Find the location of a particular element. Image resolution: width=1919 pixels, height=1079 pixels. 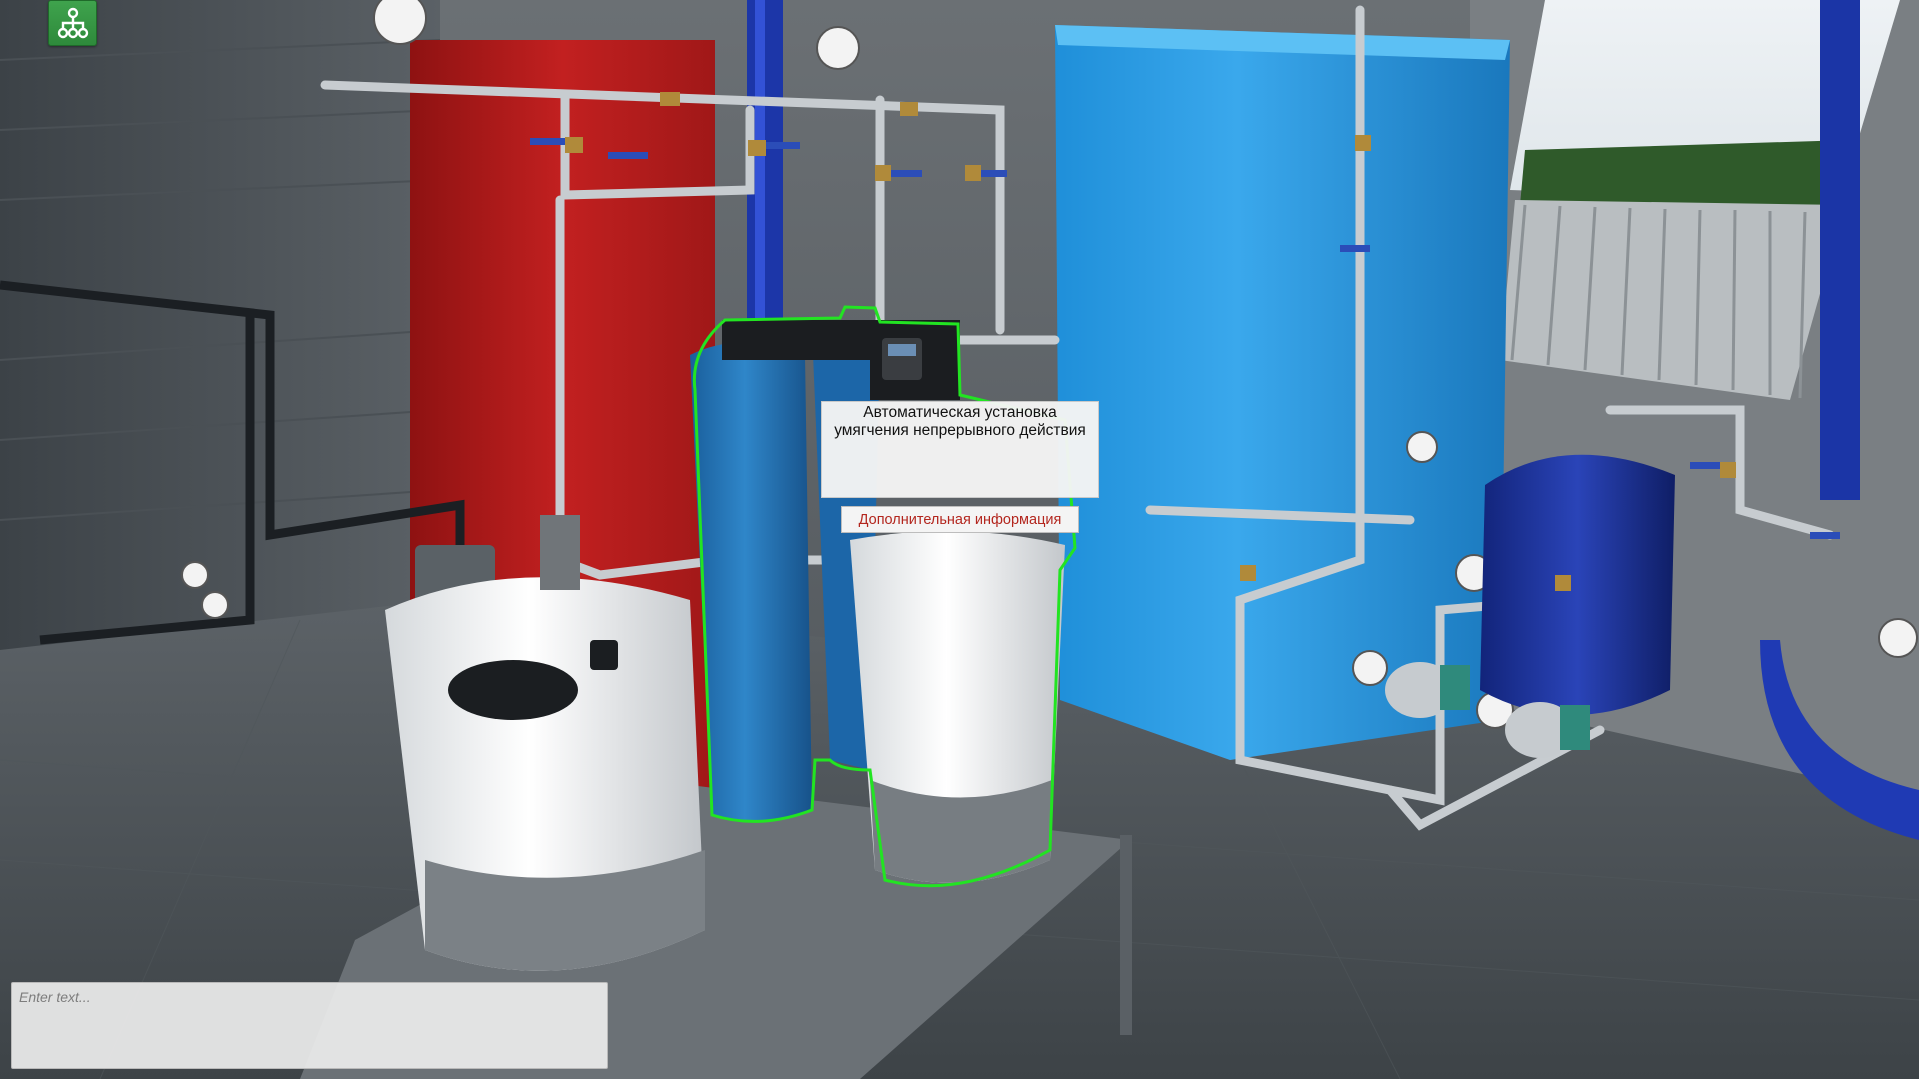

hierarchy-icon is located at coordinates (72, 23).